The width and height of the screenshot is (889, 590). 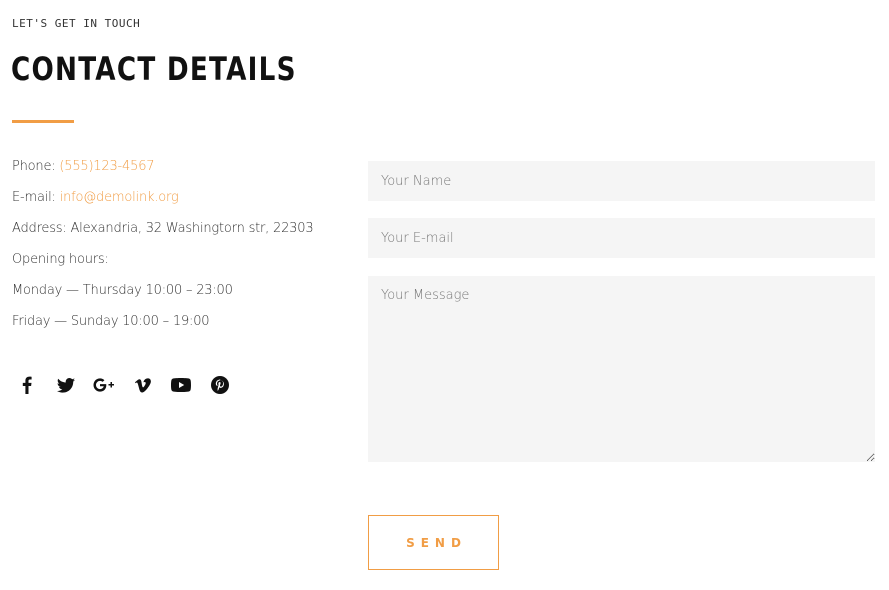 What do you see at coordinates (184, 171) in the screenshot?
I see `phone-line: Phone: (555)123-4567` at bounding box center [184, 171].